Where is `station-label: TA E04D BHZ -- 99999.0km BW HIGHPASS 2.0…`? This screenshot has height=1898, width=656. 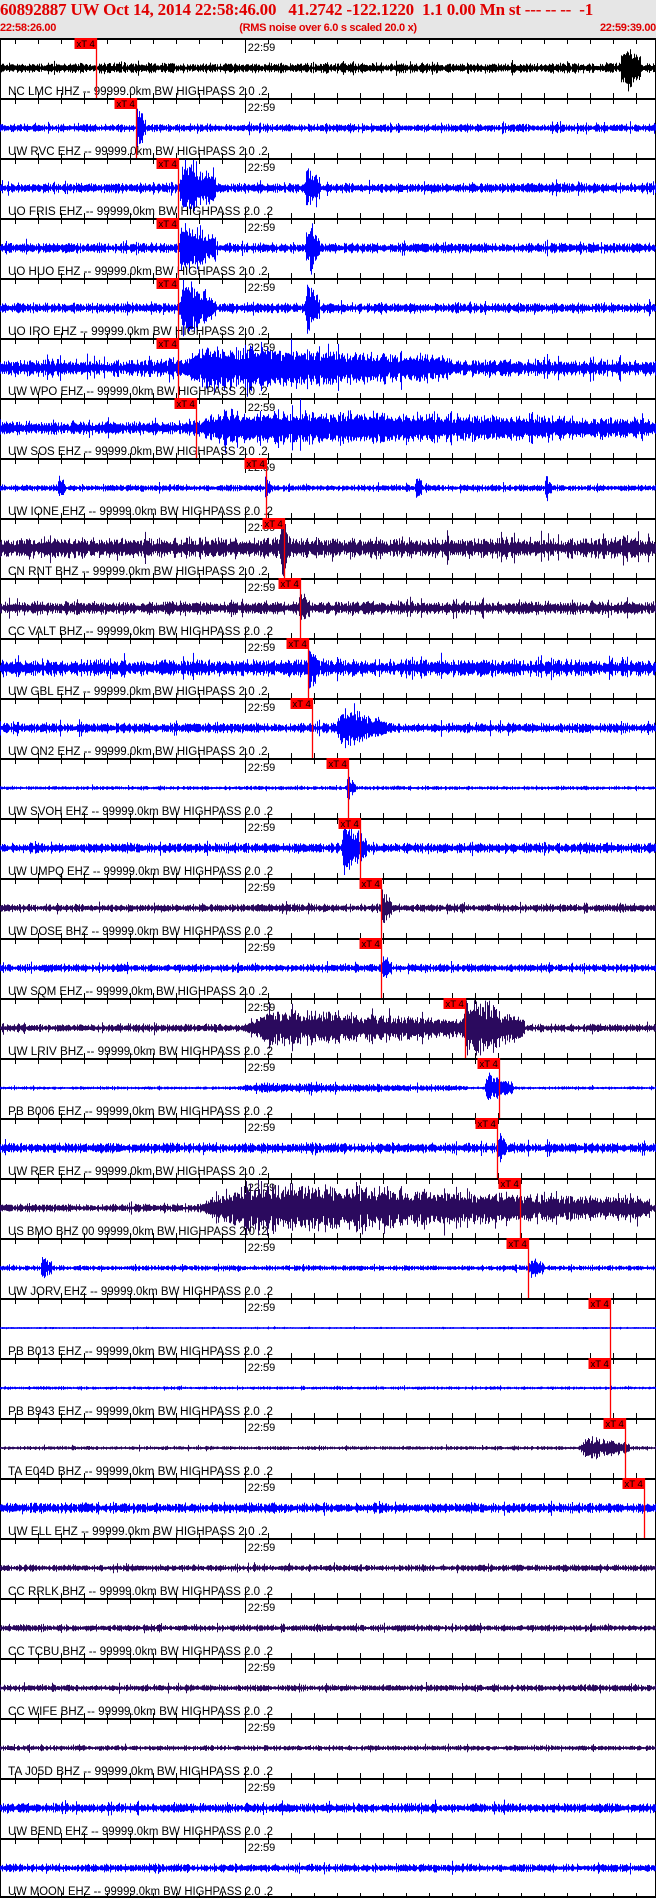 station-label: TA E04D BHZ -- 99999.0km BW HIGHPASS 2.0… is located at coordinates (140, 1472).